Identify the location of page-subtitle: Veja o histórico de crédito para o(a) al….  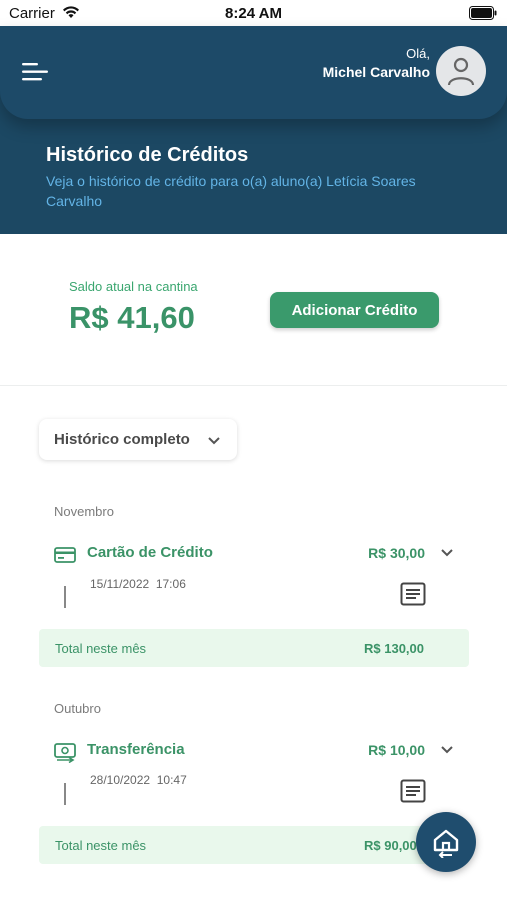
(231, 191).